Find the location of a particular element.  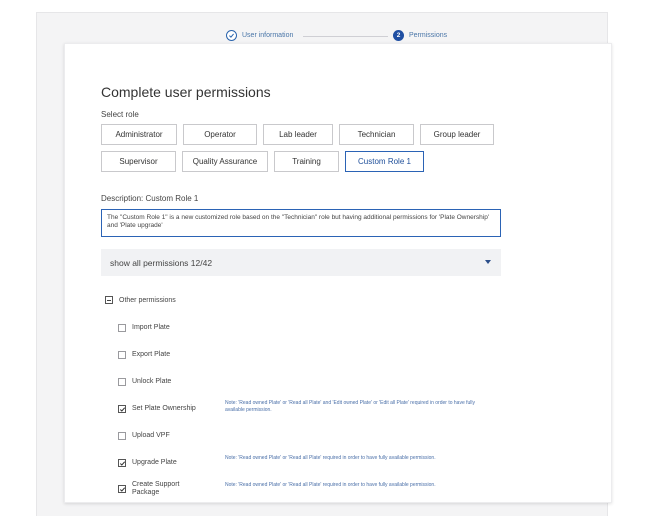

group-other-permissions: Other permissions is located at coordinates (140, 300).